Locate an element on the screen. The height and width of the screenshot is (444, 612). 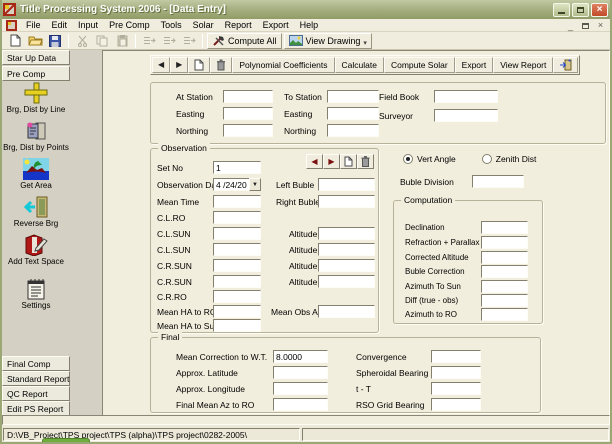
sidebar-item-add-text-space: Add Text Space is located at coordinates (36, 249).